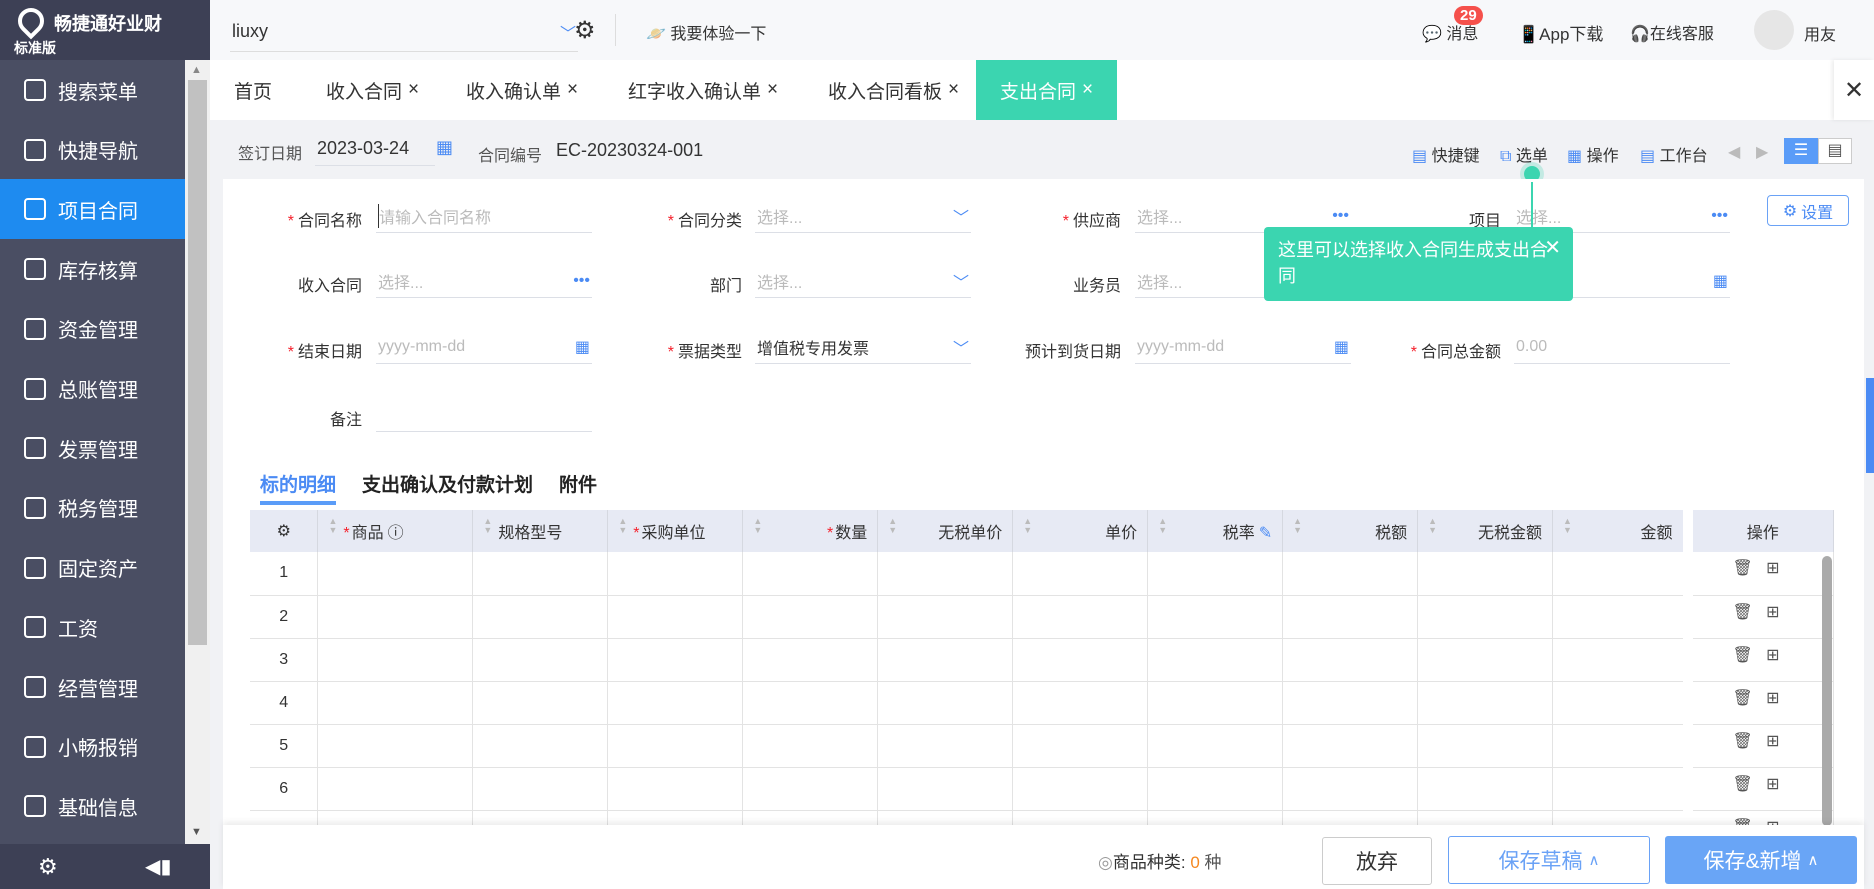 Image resolution: width=1874 pixels, height=889 pixels. I want to click on subtab-2: 附件, so click(578, 487).